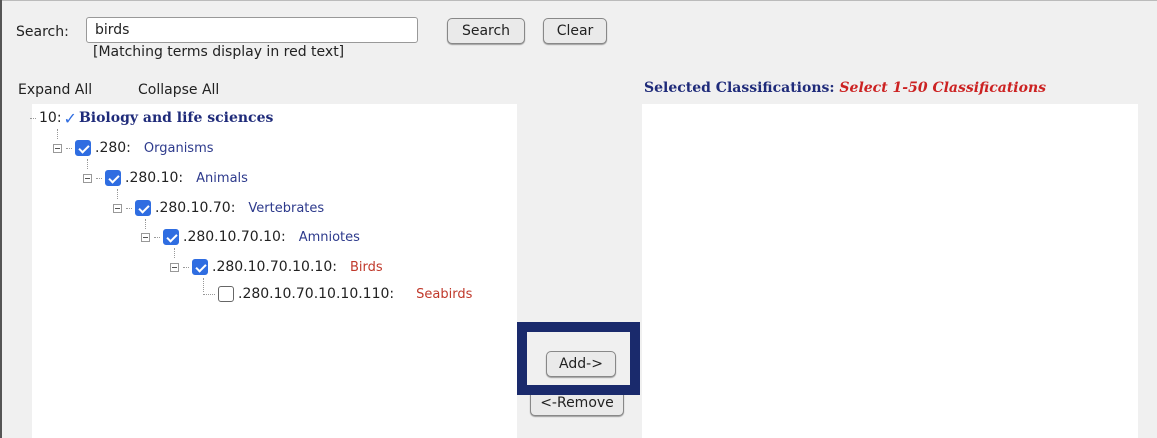 The width and height of the screenshot is (1157, 438). What do you see at coordinates (316, 294) in the screenshot?
I see `node-code: .280.10.70.10.10.110:` at bounding box center [316, 294].